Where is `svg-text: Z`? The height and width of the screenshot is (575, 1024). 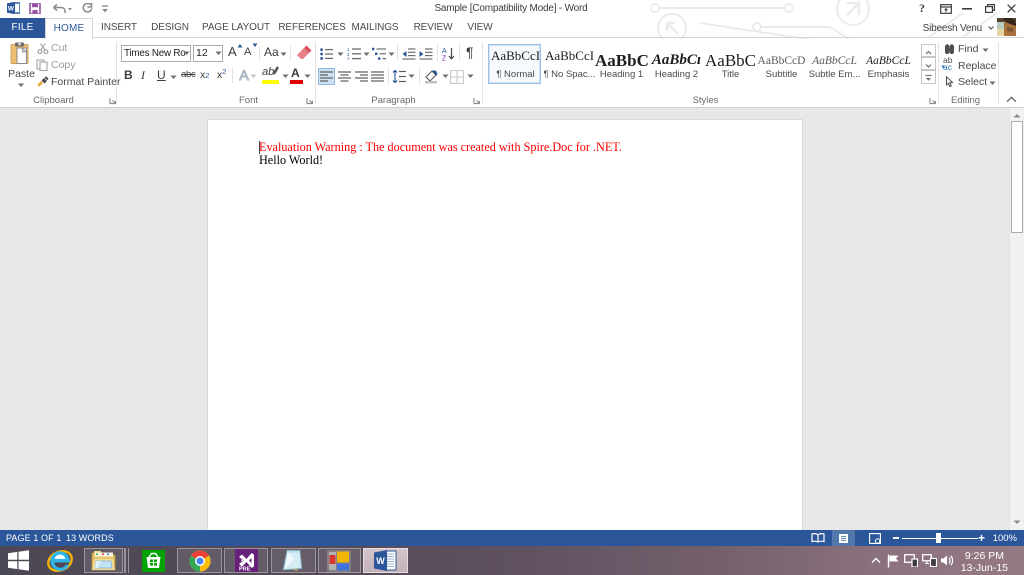
svg-text: Z is located at coordinates (444, 59).